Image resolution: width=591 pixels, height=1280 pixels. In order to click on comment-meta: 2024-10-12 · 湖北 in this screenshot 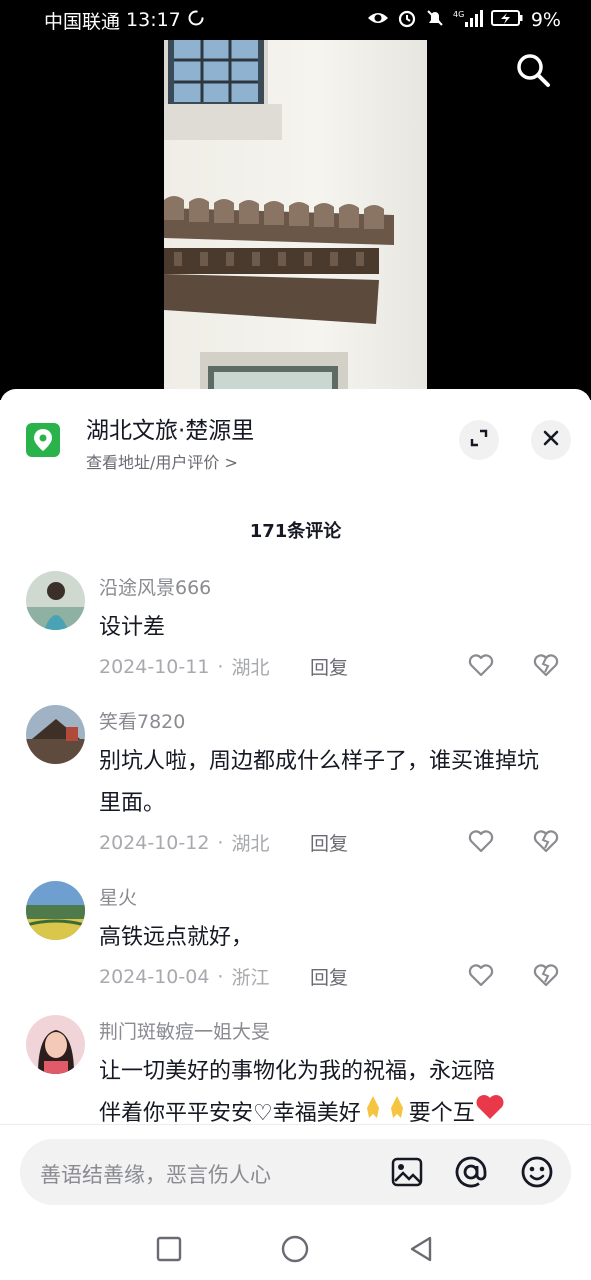, I will do `click(184, 842)`.